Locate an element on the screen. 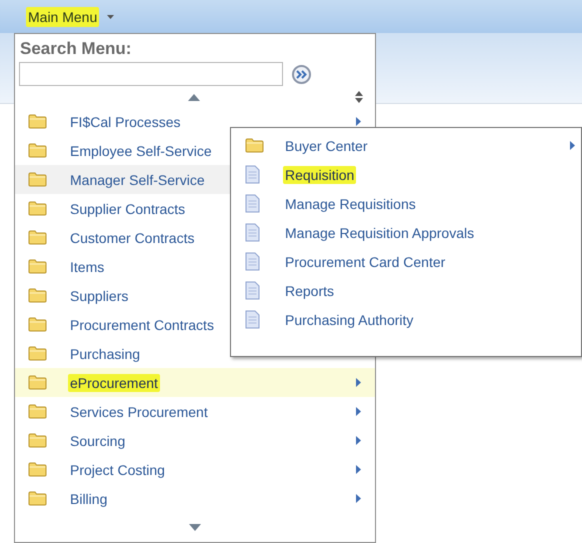 This screenshot has height=543, width=582. menu-item: Procurement Card Center is located at coordinates (406, 261).